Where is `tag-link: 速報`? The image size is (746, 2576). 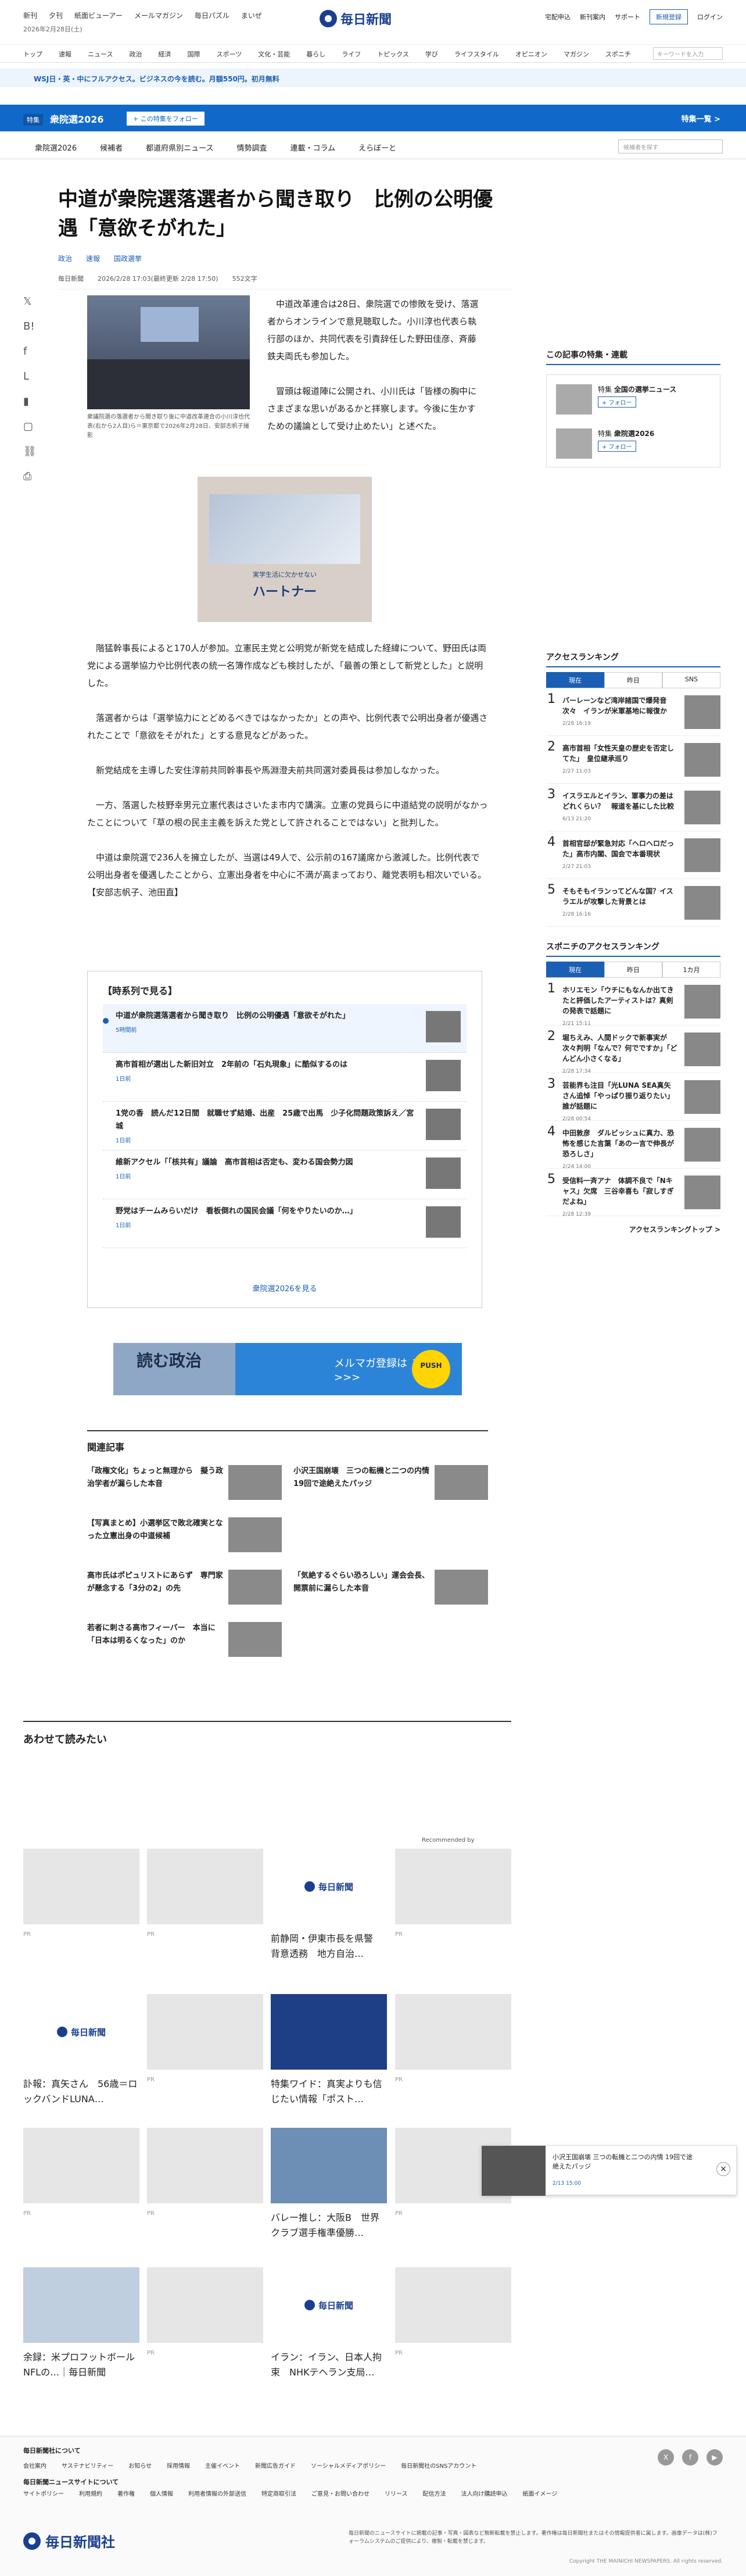 tag-link: 速報 is located at coordinates (93, 258).